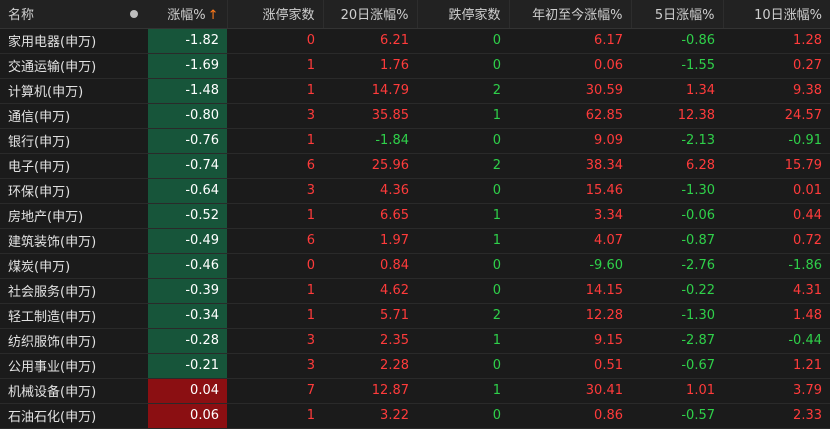 This screenshot has width=830, height=429. What do you see at coordinates (415, 315) in the screenshot?
I see `table-row: 轻工制造(申万) -0.34 1 5.71 2 12.28 -1.30 1.48` at bounding box center [415, 315].